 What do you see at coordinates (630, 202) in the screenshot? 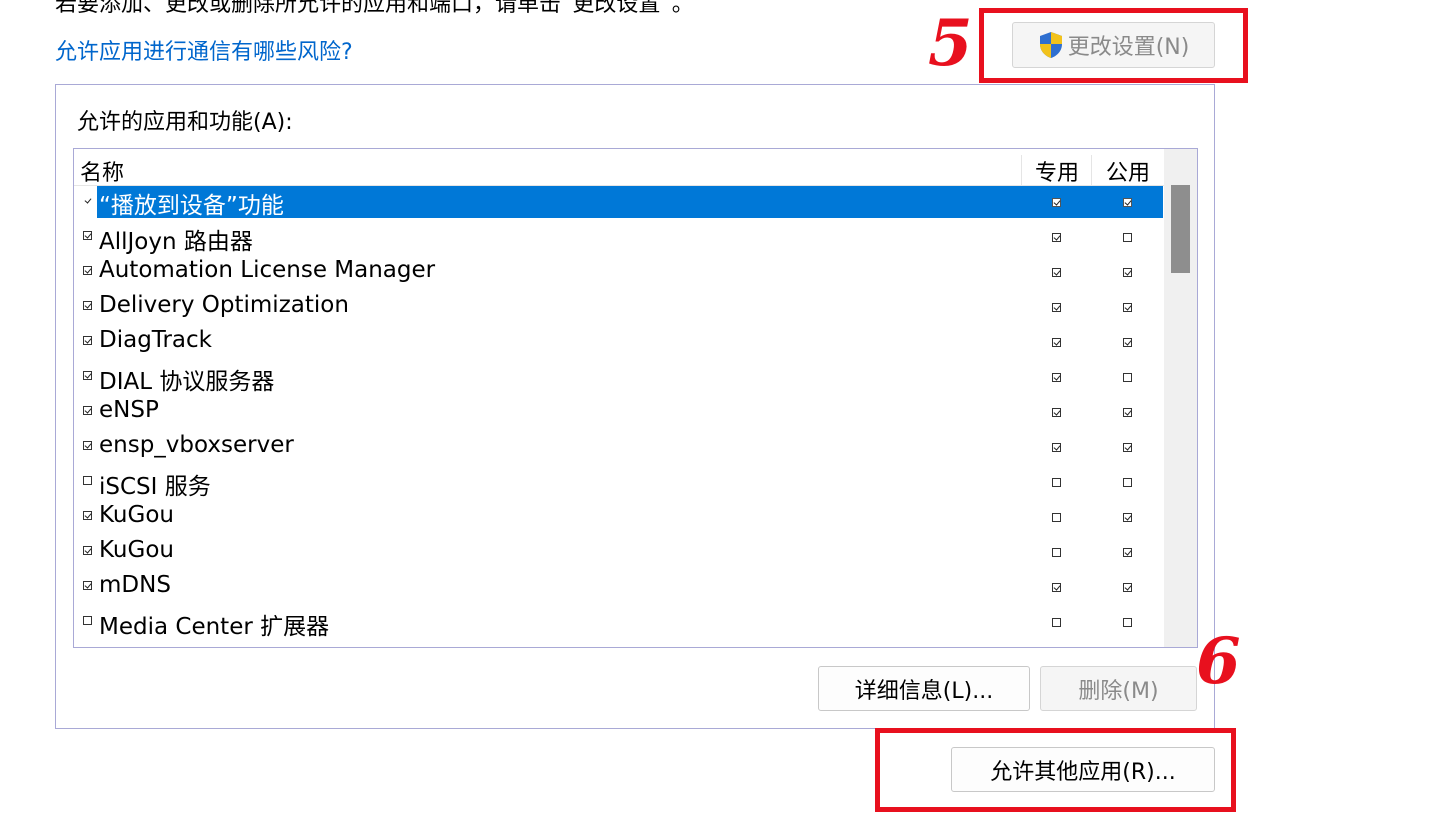
I see `row-app-name: “播放到设备”功能` at bounding box center [630, 202].